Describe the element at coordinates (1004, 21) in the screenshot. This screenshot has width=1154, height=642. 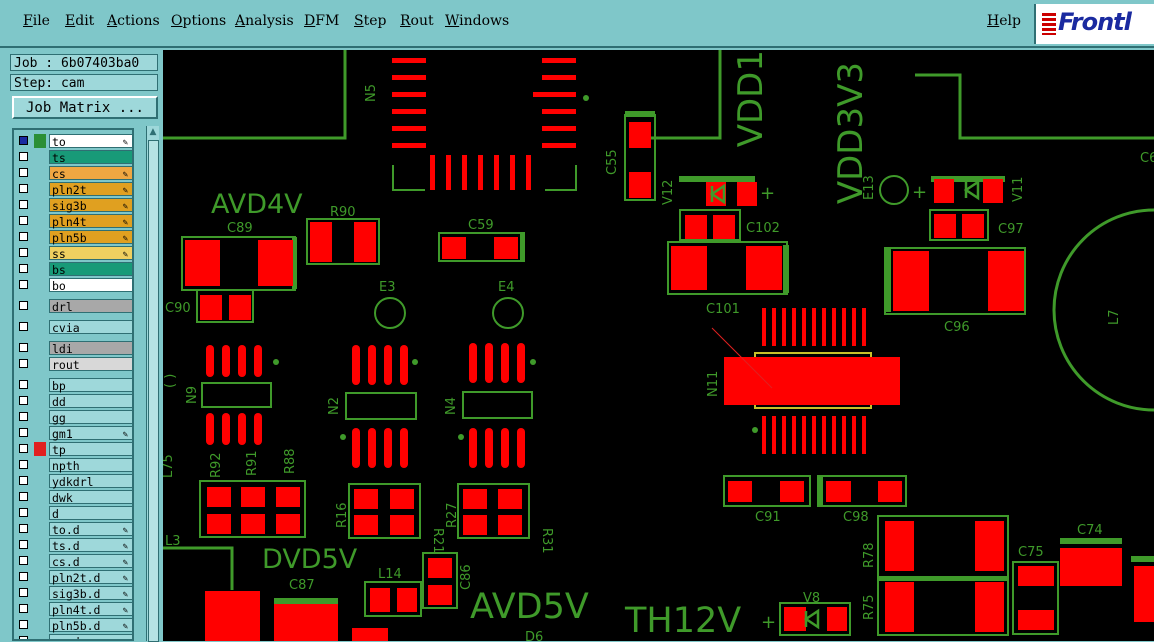
I see `help-menu: Help` at that location.